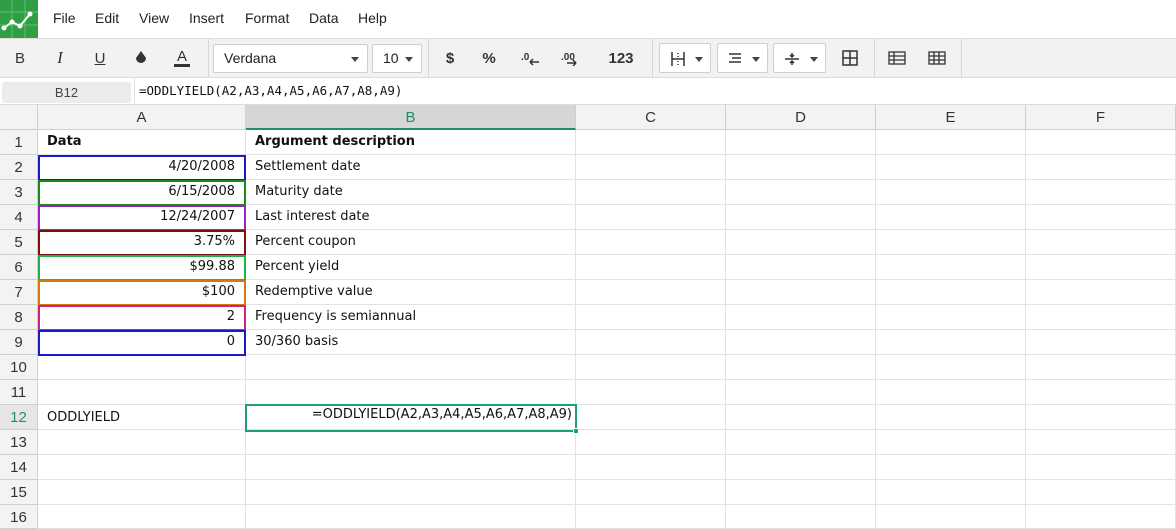 The image size is (1176, 529). Describe the element at coordinates (411, 342) in the screenshot. I see `cell-b9: 30/360 basis` at that location.